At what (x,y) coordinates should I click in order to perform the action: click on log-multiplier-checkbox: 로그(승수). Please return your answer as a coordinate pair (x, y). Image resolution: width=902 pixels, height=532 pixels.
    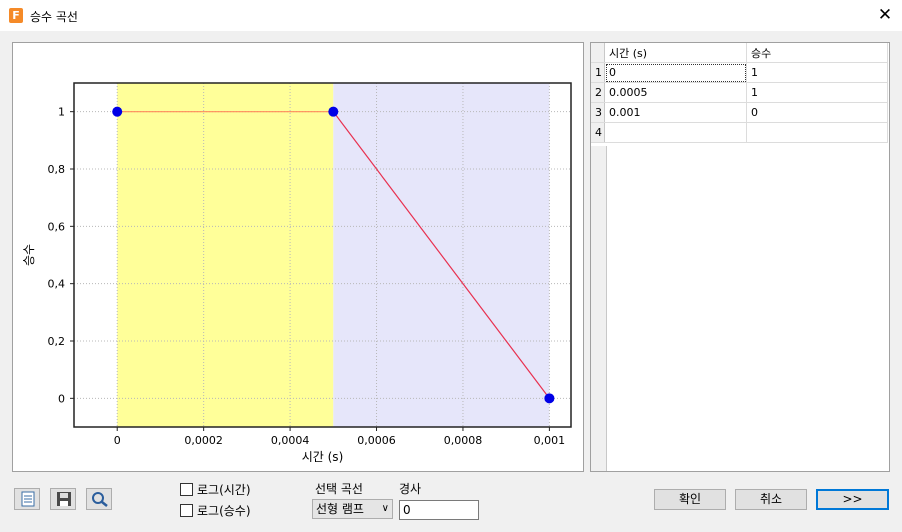
    Looking at the image, I should click on (215, 510).